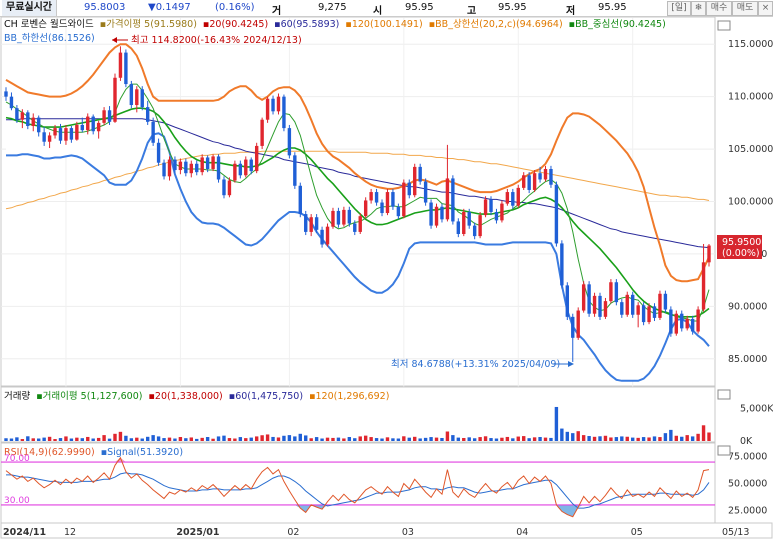 The image size is (773, 539). Describe the element at coordinates (266, 396) in the screenshot. I see `legend-item: ▪60(1,475,750)` at that location.